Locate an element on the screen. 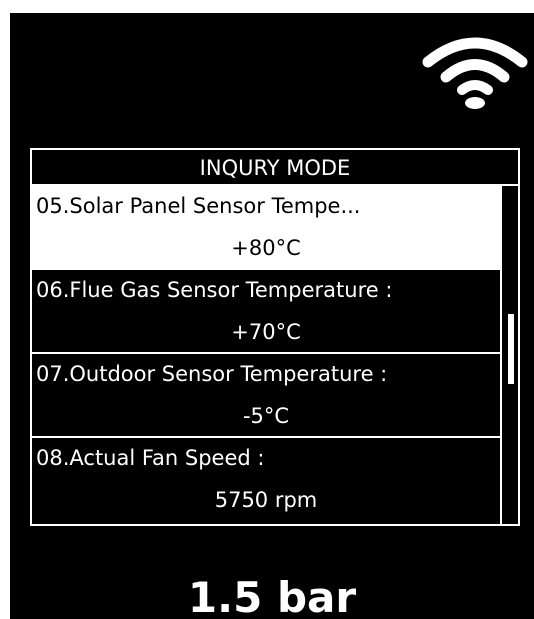 This screenshot has width=534, height=619. list-item-flue-gas-temp: 06.Flue Gas Sensor Temperature : +70°C is located at coordinates (266, 312).